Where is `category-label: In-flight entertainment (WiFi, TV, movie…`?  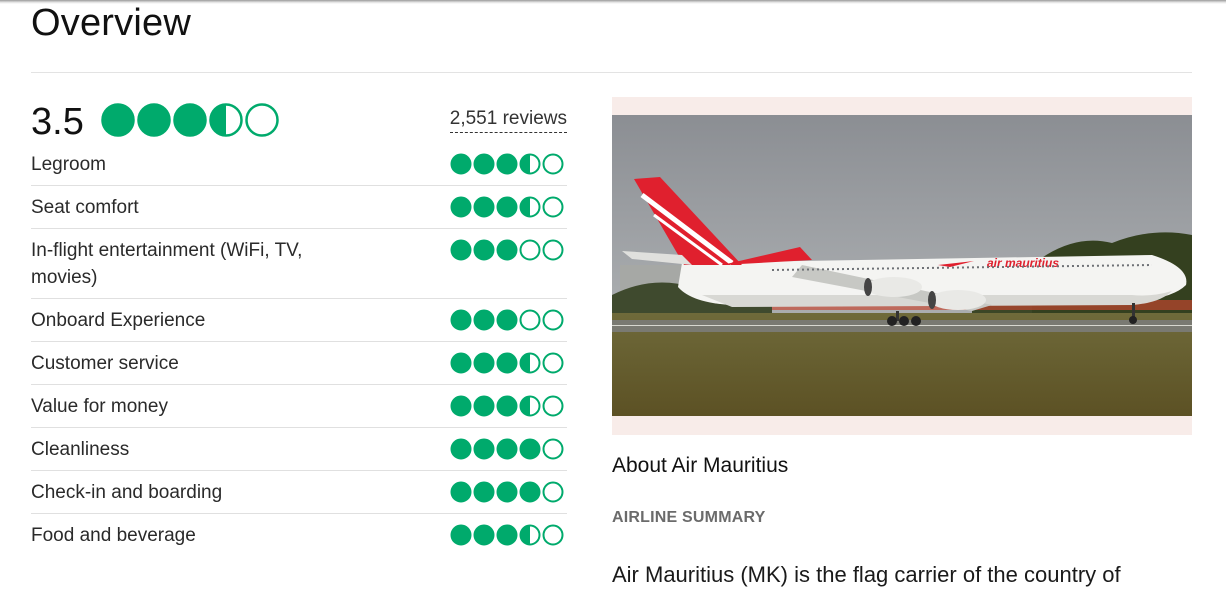
category-label: In-flight entertainment (WiFi, TV, movie… is located at coordinates (167, 264).